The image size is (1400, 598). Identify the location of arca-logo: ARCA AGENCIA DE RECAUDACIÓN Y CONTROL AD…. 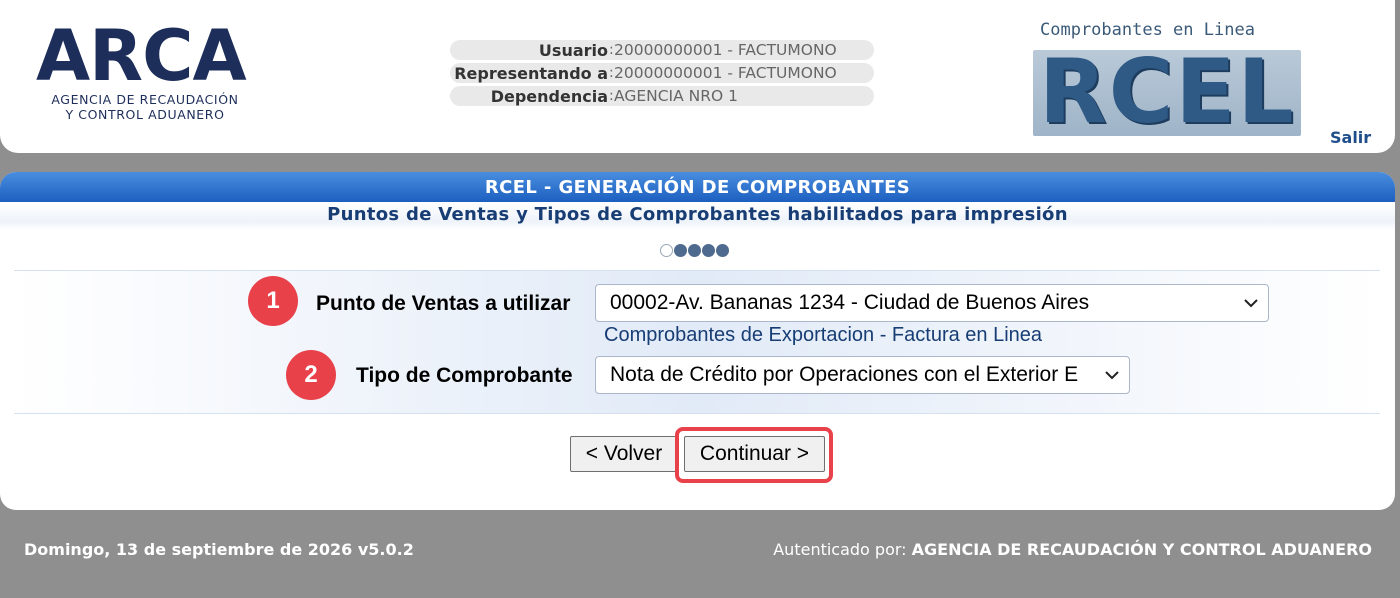
(147, 75).